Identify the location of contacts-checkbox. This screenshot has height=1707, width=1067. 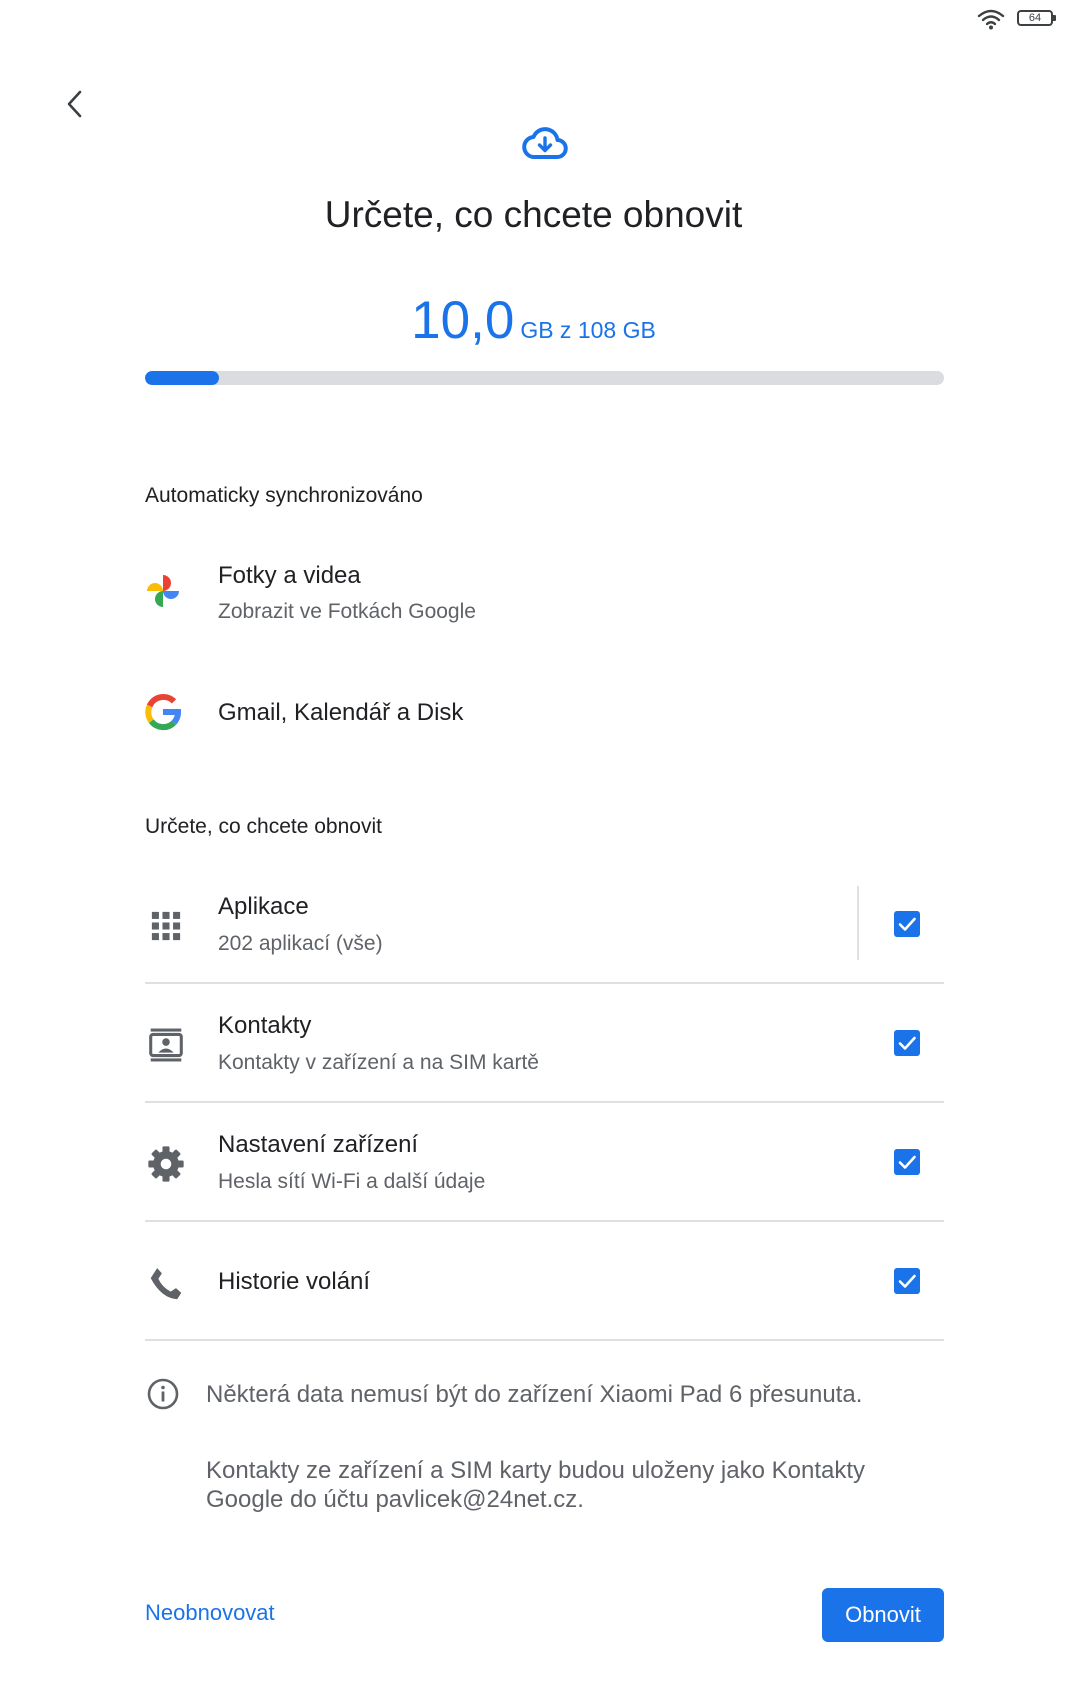
(907, 1043).